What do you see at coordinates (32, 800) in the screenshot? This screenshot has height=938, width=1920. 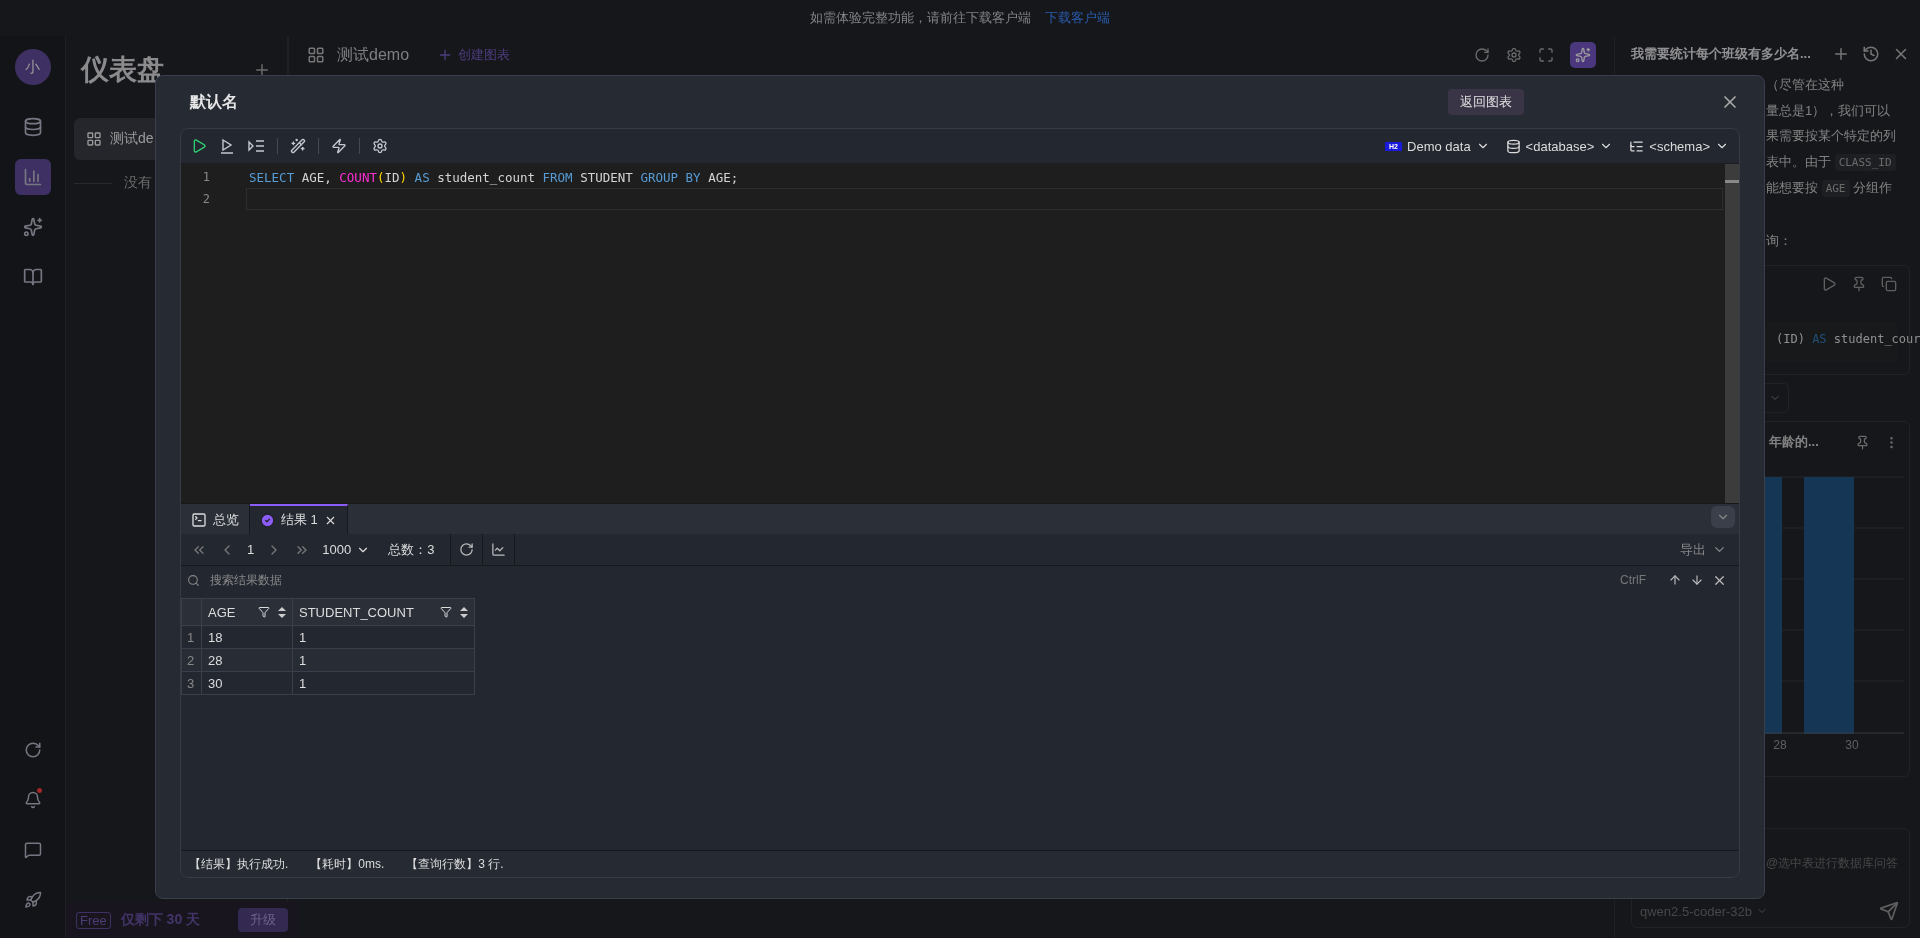 I see `bell-icon` at bounding box center [32, 800].